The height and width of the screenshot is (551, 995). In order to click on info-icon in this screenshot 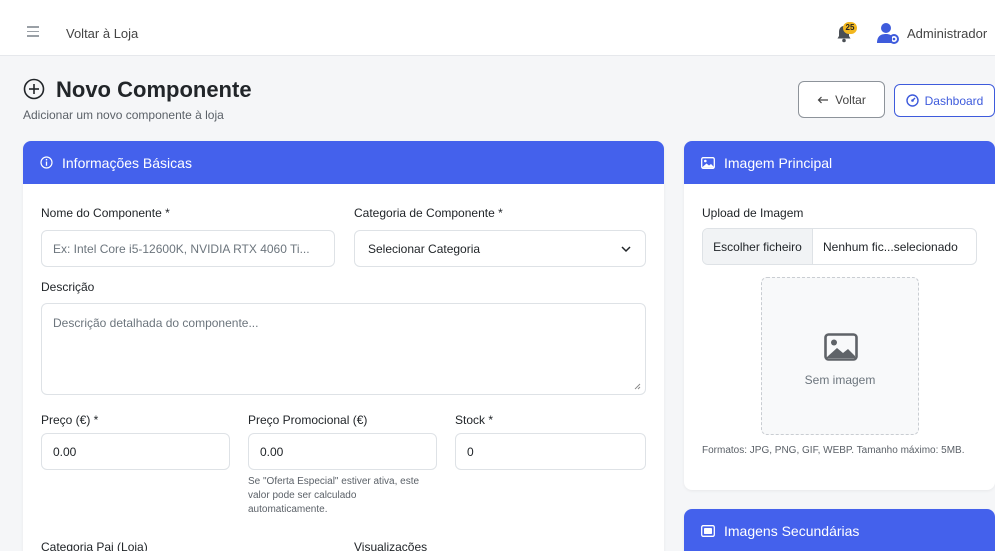, I will do `click(46, 162)`.